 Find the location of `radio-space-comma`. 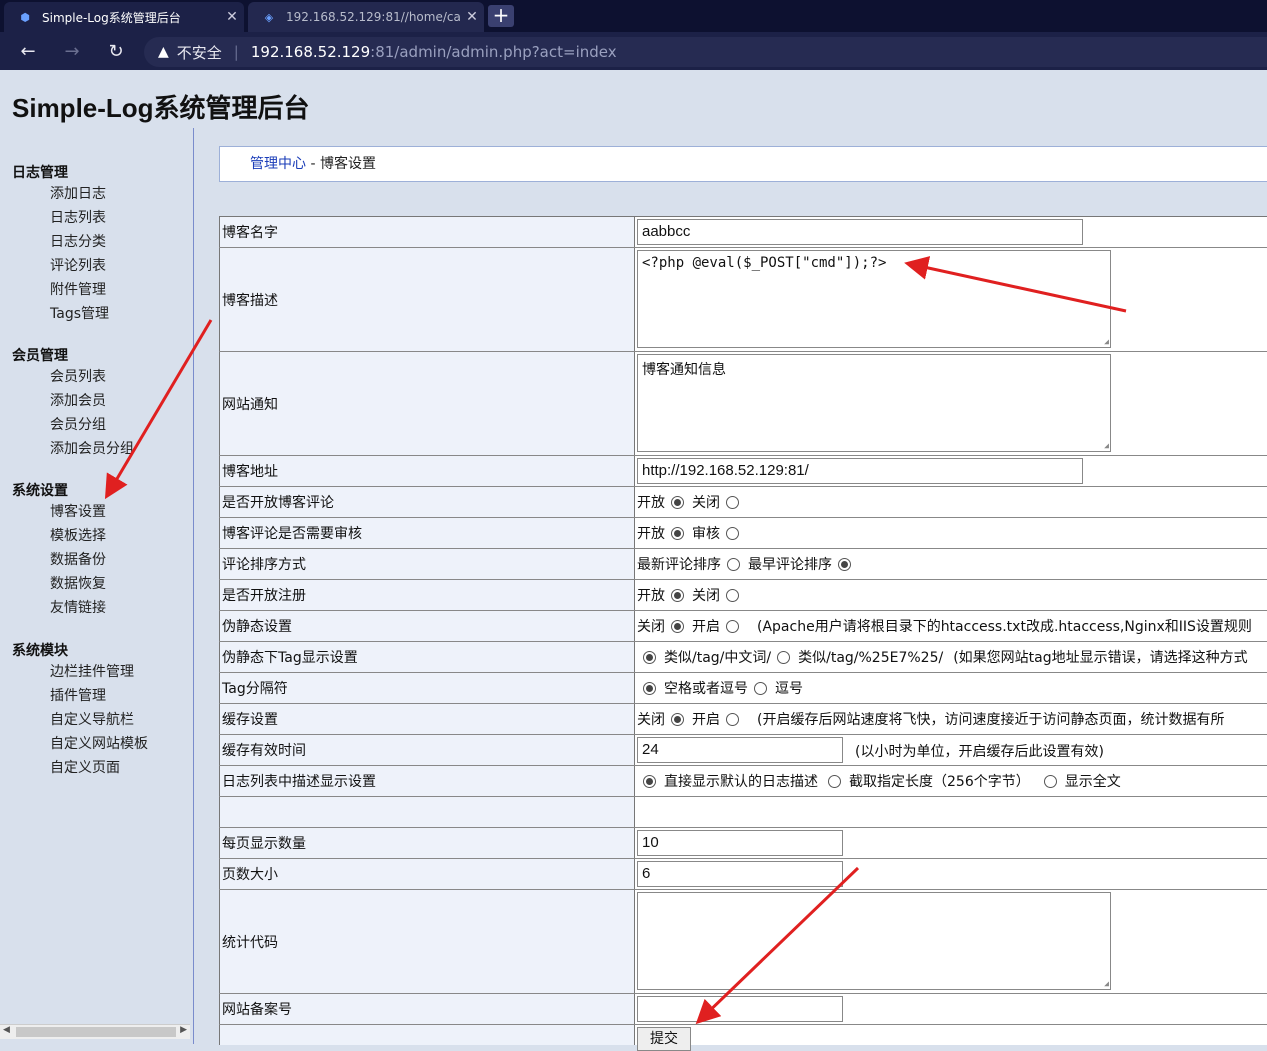

radio-space-comma is located at coordinates (649, 688).